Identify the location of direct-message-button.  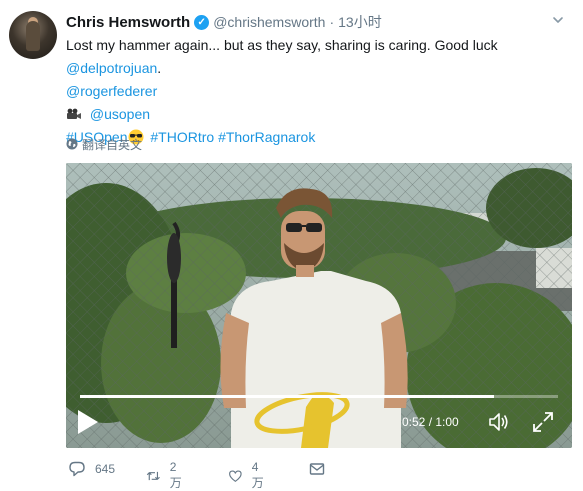
(321, 469).